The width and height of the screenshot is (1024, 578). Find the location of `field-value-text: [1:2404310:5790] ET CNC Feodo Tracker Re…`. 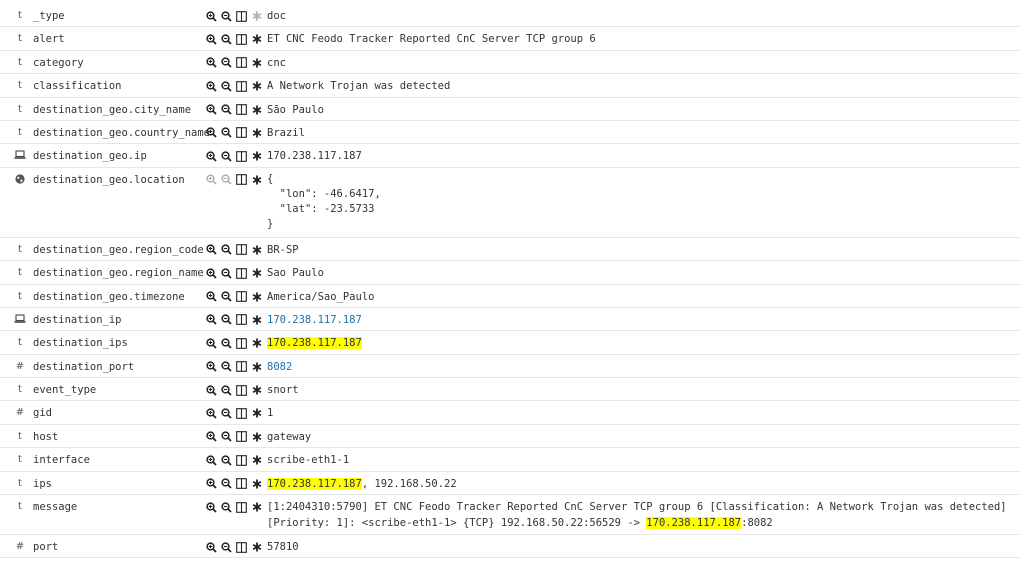

field-value-text: [1:2404310:5790] ET CNC Feodo Tracker Re… is located at coordinates (640, 515).